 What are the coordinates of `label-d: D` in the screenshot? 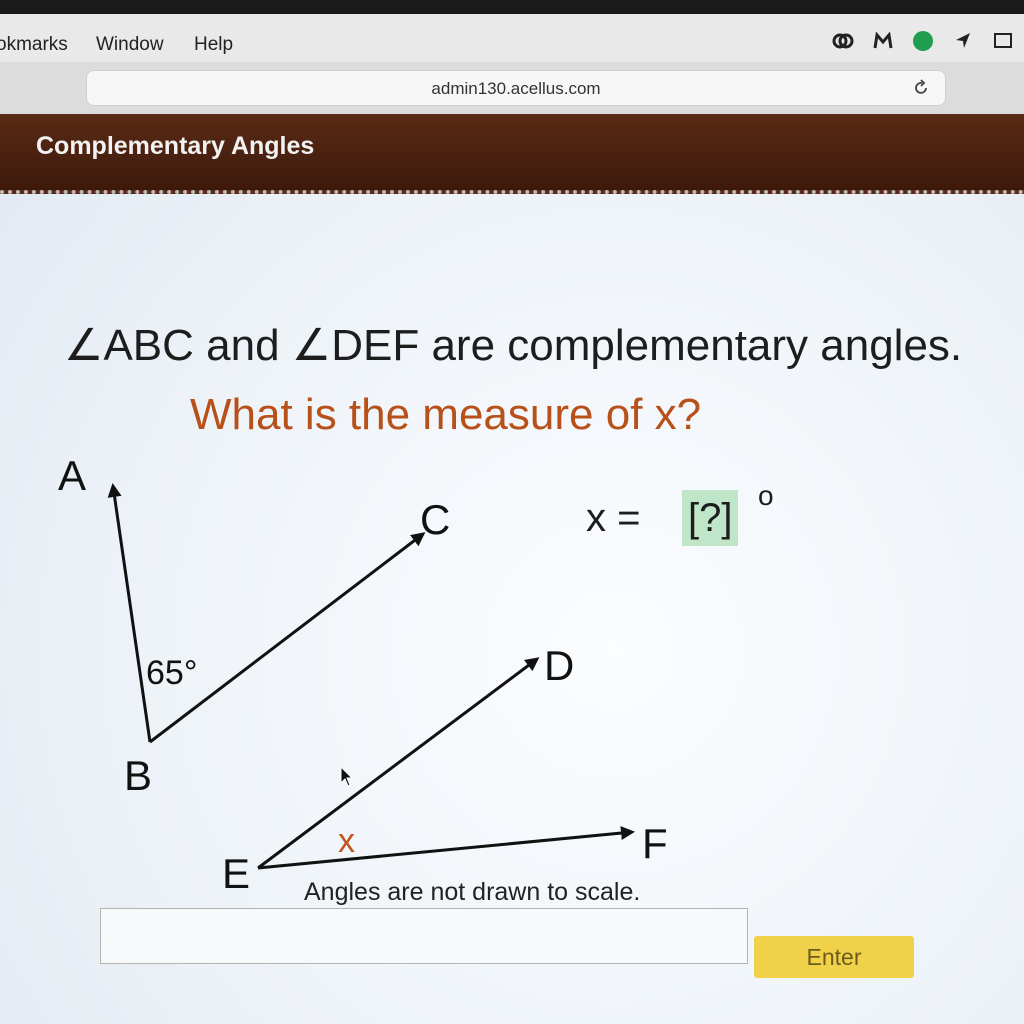 It's located at (559, 665).